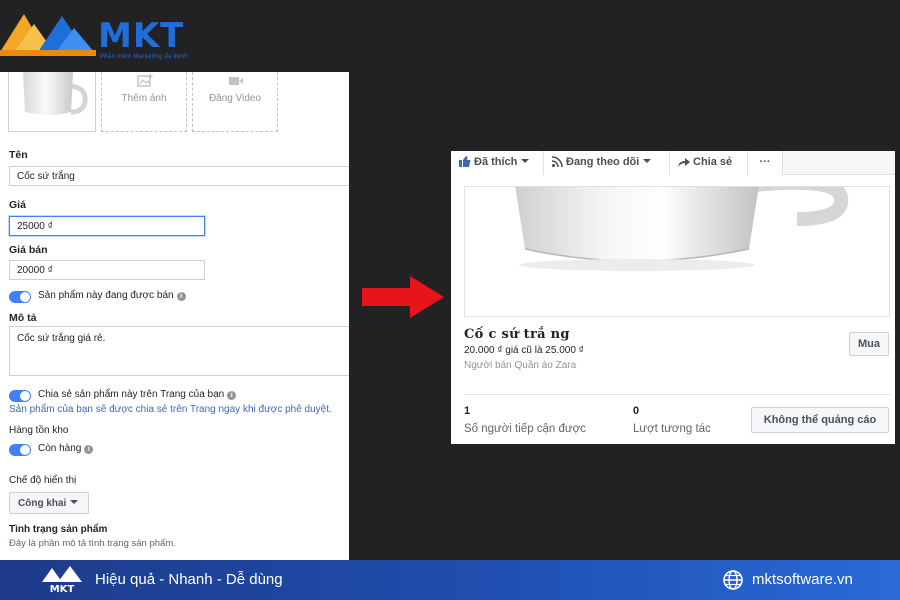 The height and width of the screenshot is (600, 900). I want to click on engagement-label: Lượt tương tác, so click(672, 429).